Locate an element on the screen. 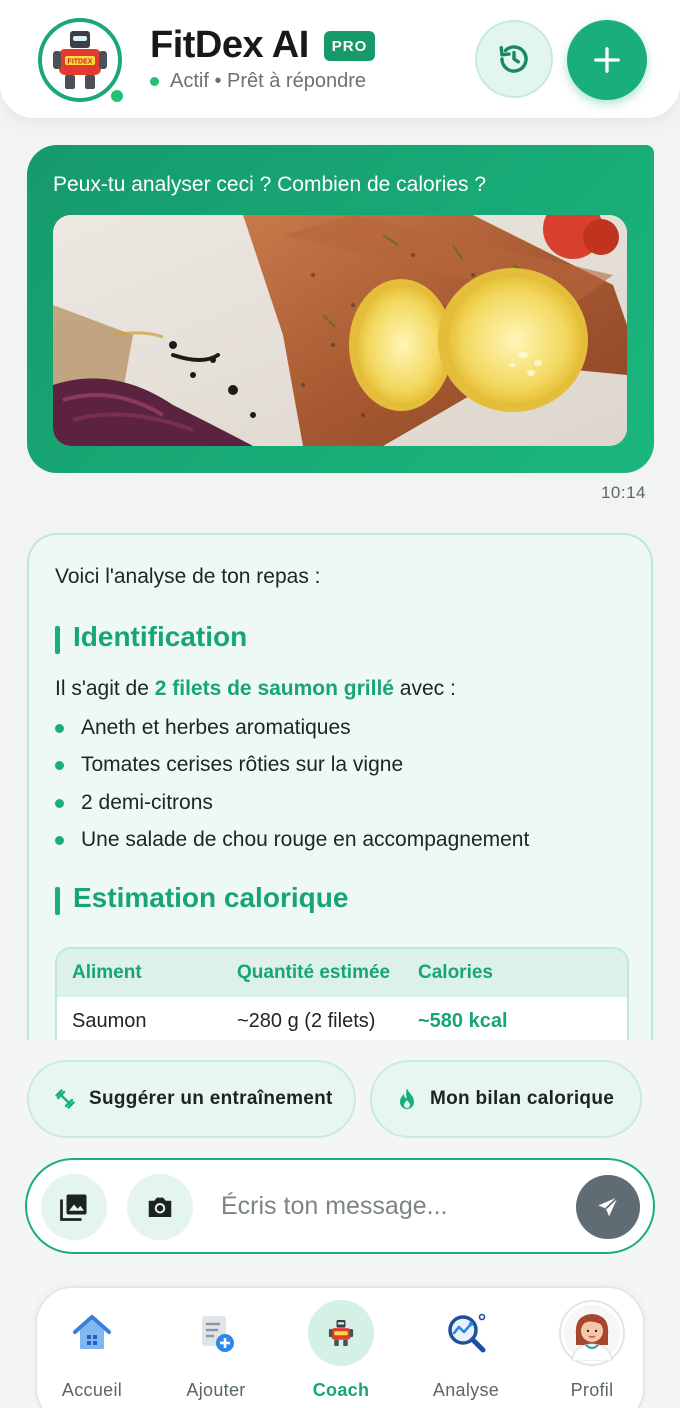  bottom-navigation: Accueil Ajouter Coach Analyse Profil is located at coordinates (340, 1347).